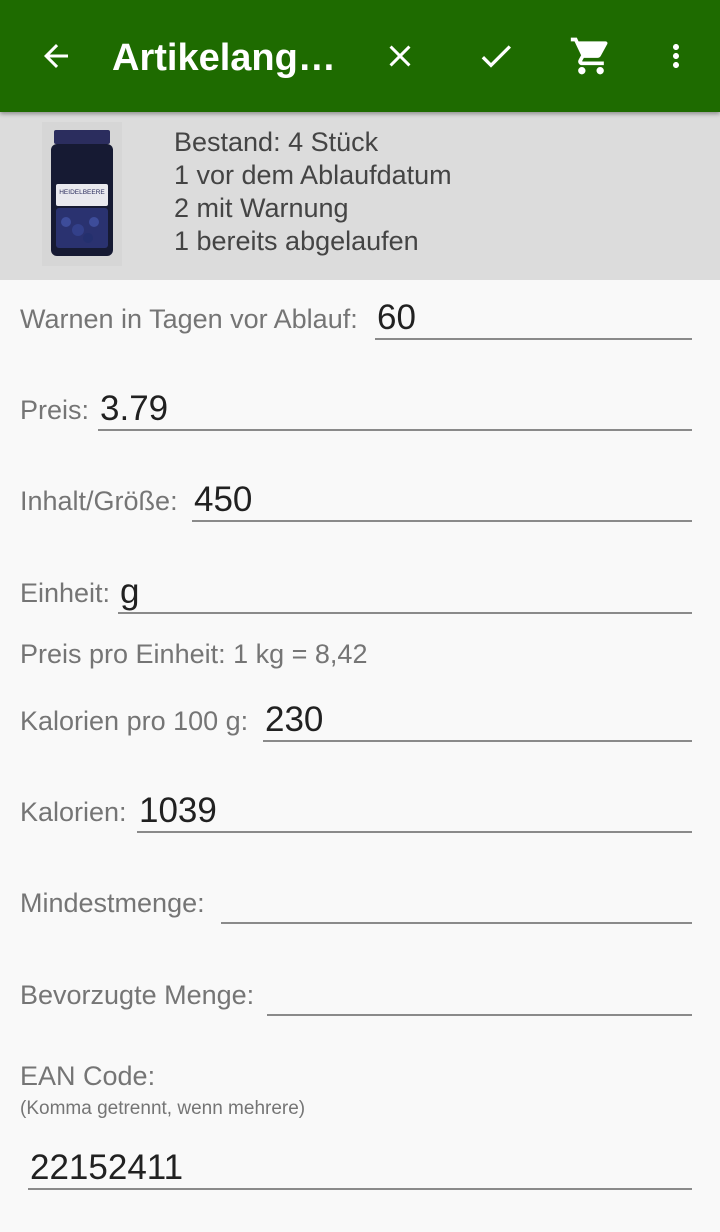 The image size is (720, 1232). Describe the element at coordinates (456, 903) in the screenshot. I see `min-quantity-input` at that location.